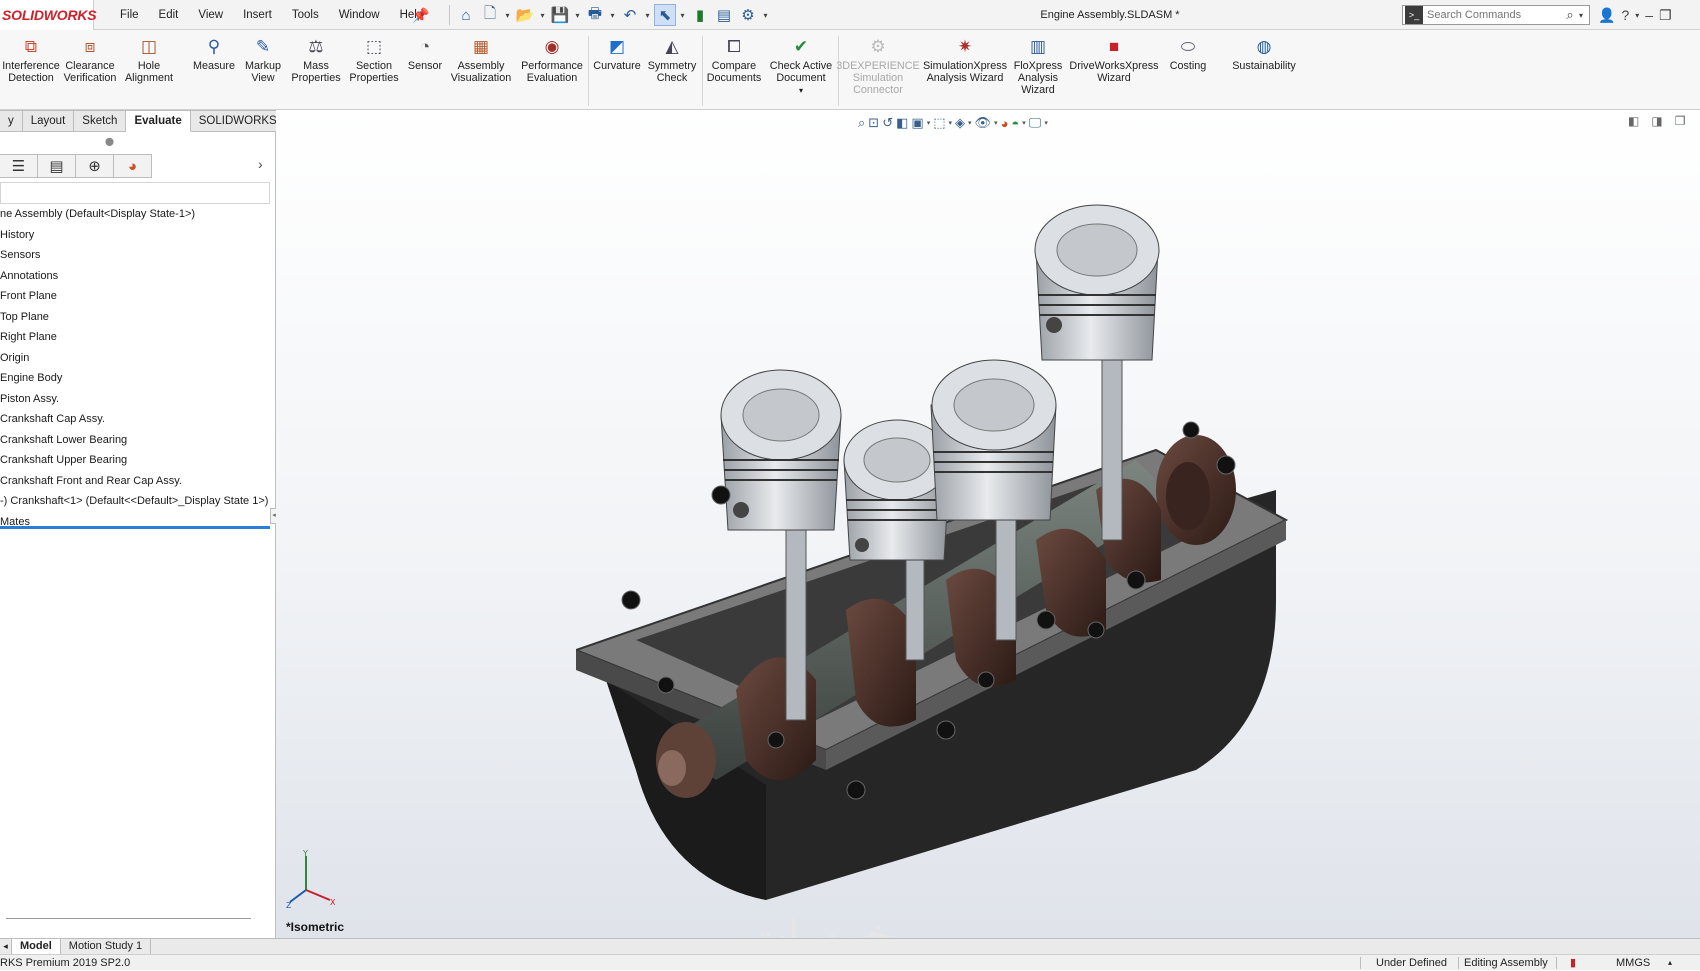  I want to click on select-dropdown-icon: ▾, so click(682, 15).